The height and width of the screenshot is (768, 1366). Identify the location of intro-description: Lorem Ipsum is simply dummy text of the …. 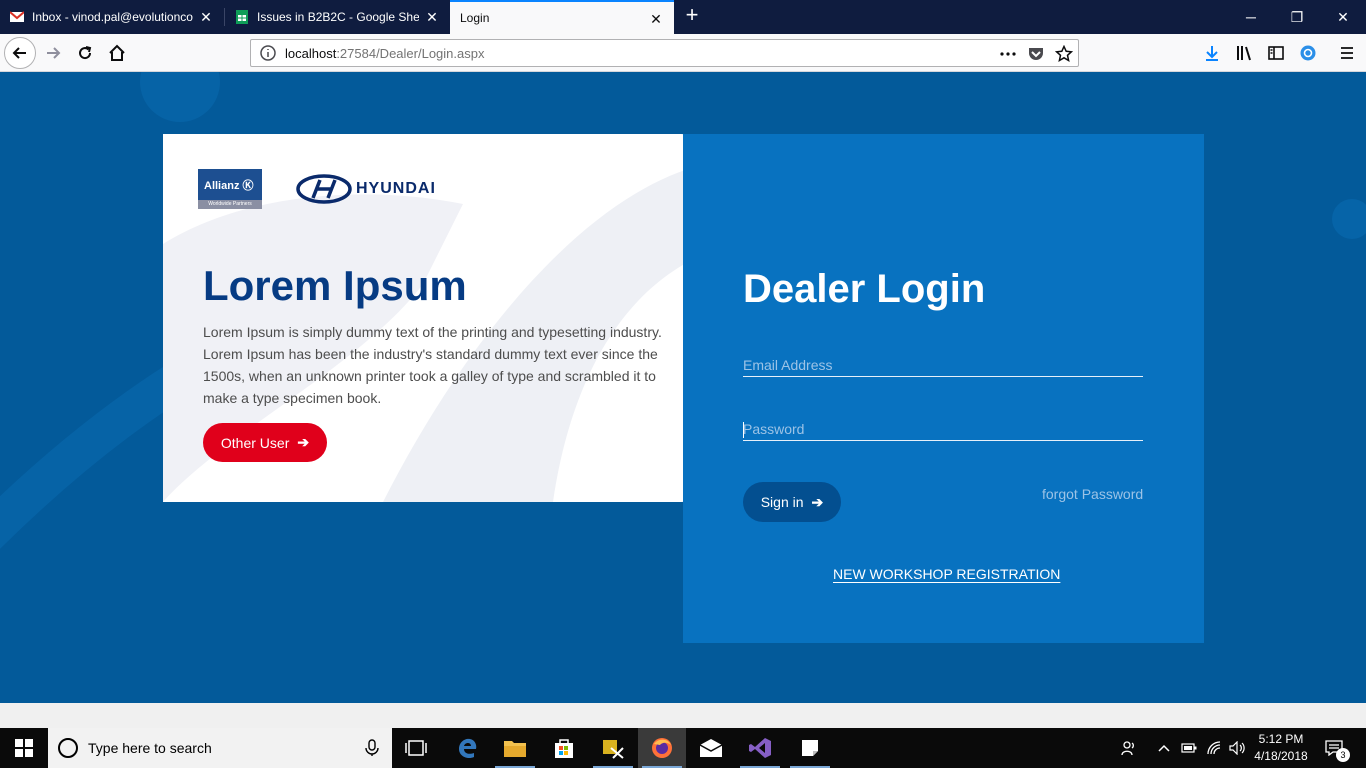
(432, 365).